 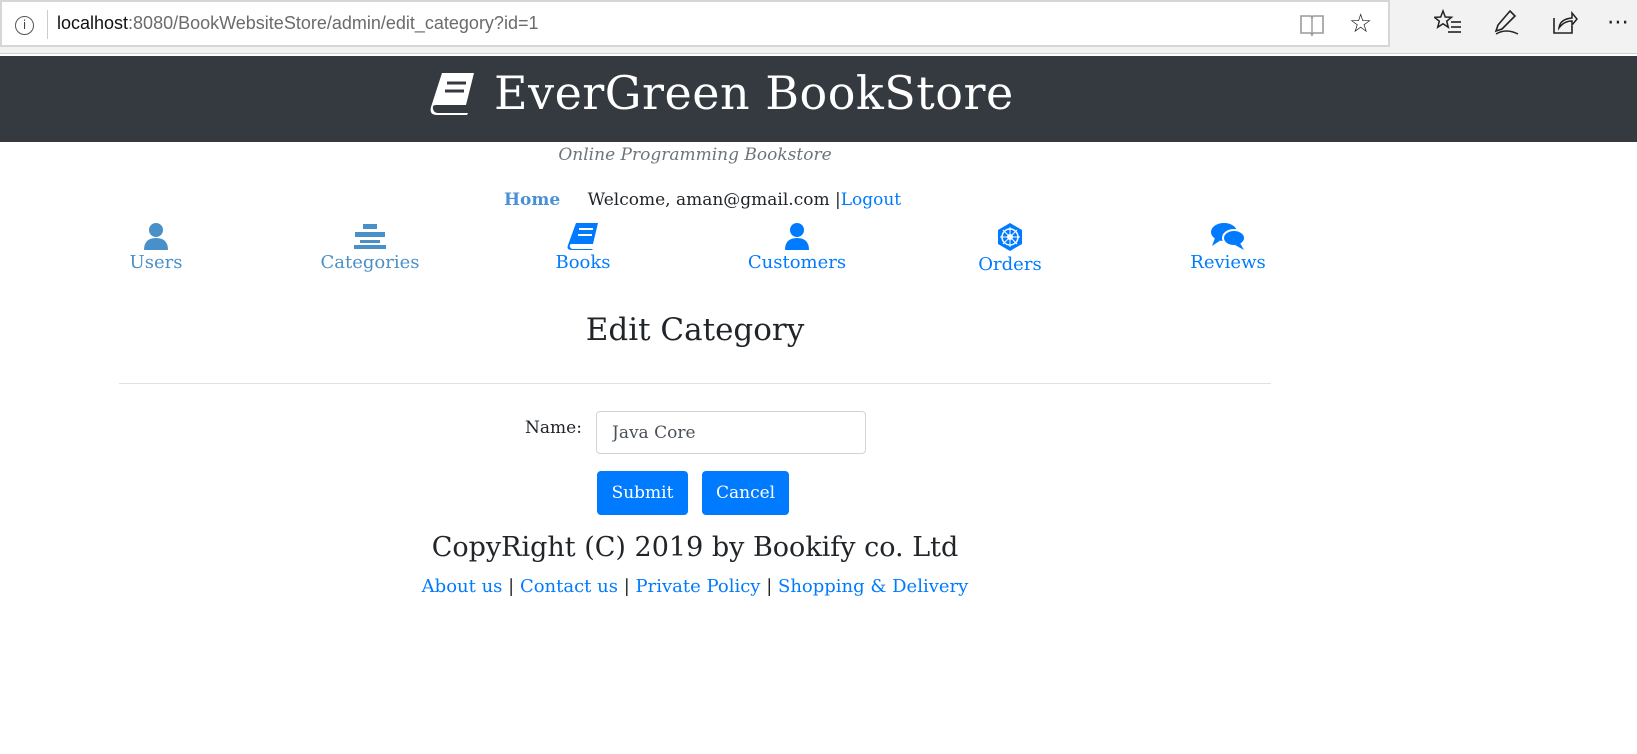 I want to click on page-title: Edit Category, so click(x=695, y=330).